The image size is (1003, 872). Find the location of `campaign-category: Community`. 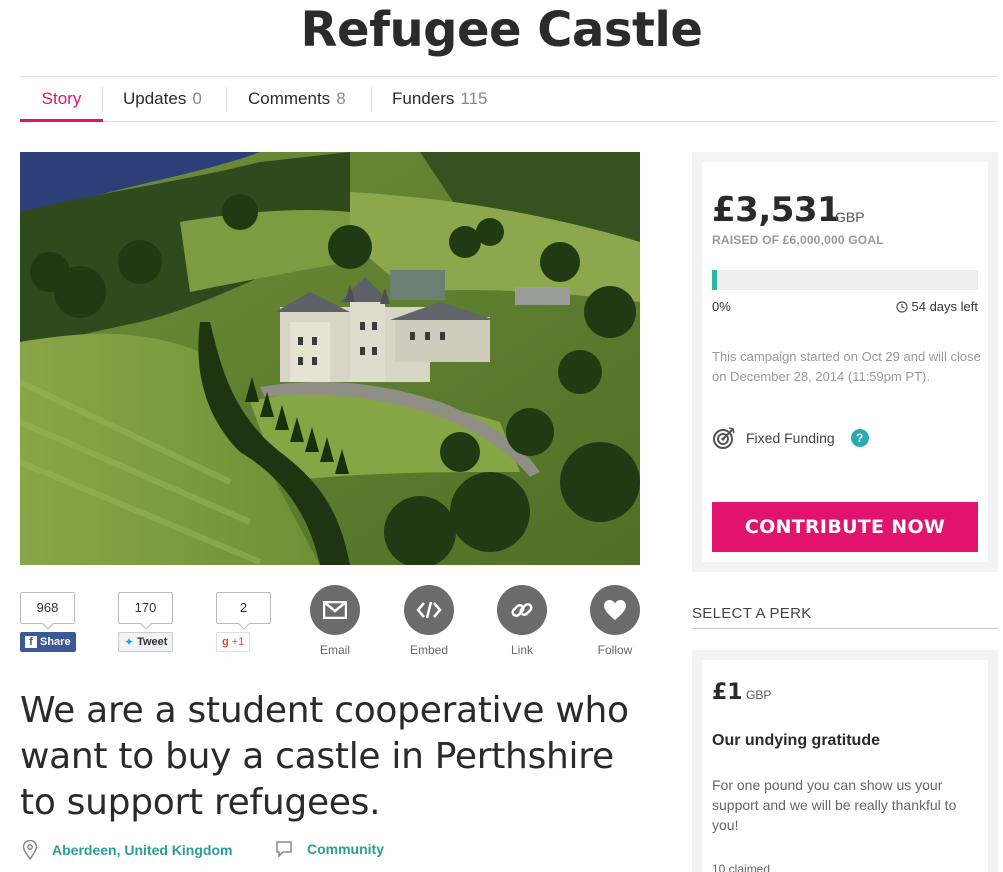

campaign-category: Community is located at coordinates (329, 849).